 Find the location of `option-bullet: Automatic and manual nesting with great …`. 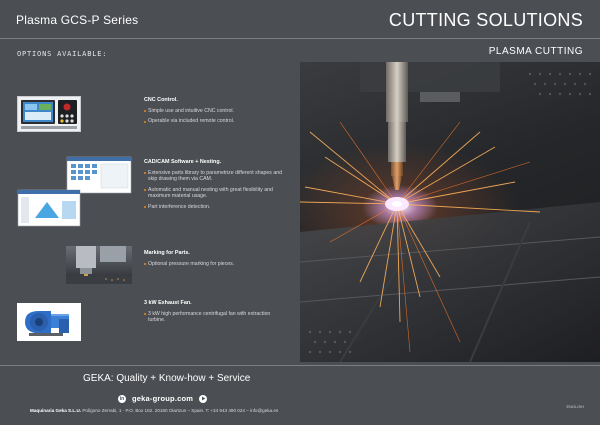

option-bullet: Automatic and manual nesting with great … is located at coordinates (214, 193).